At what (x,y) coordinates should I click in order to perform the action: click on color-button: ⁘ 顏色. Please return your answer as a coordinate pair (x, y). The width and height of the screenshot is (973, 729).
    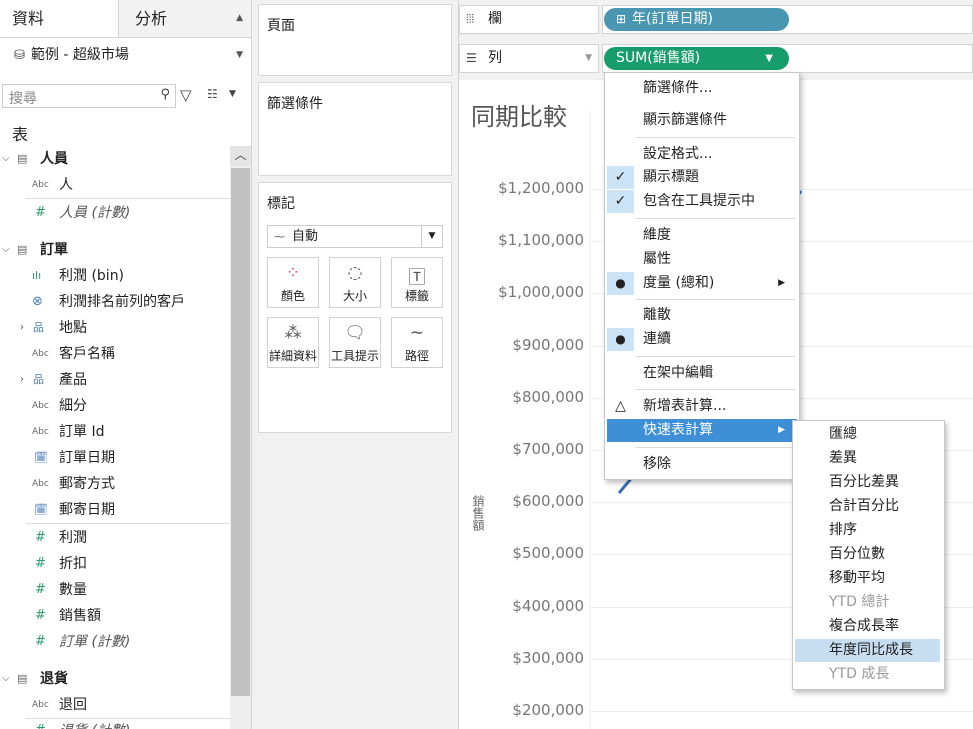
    Looking at the image, I should click on (293, 282).